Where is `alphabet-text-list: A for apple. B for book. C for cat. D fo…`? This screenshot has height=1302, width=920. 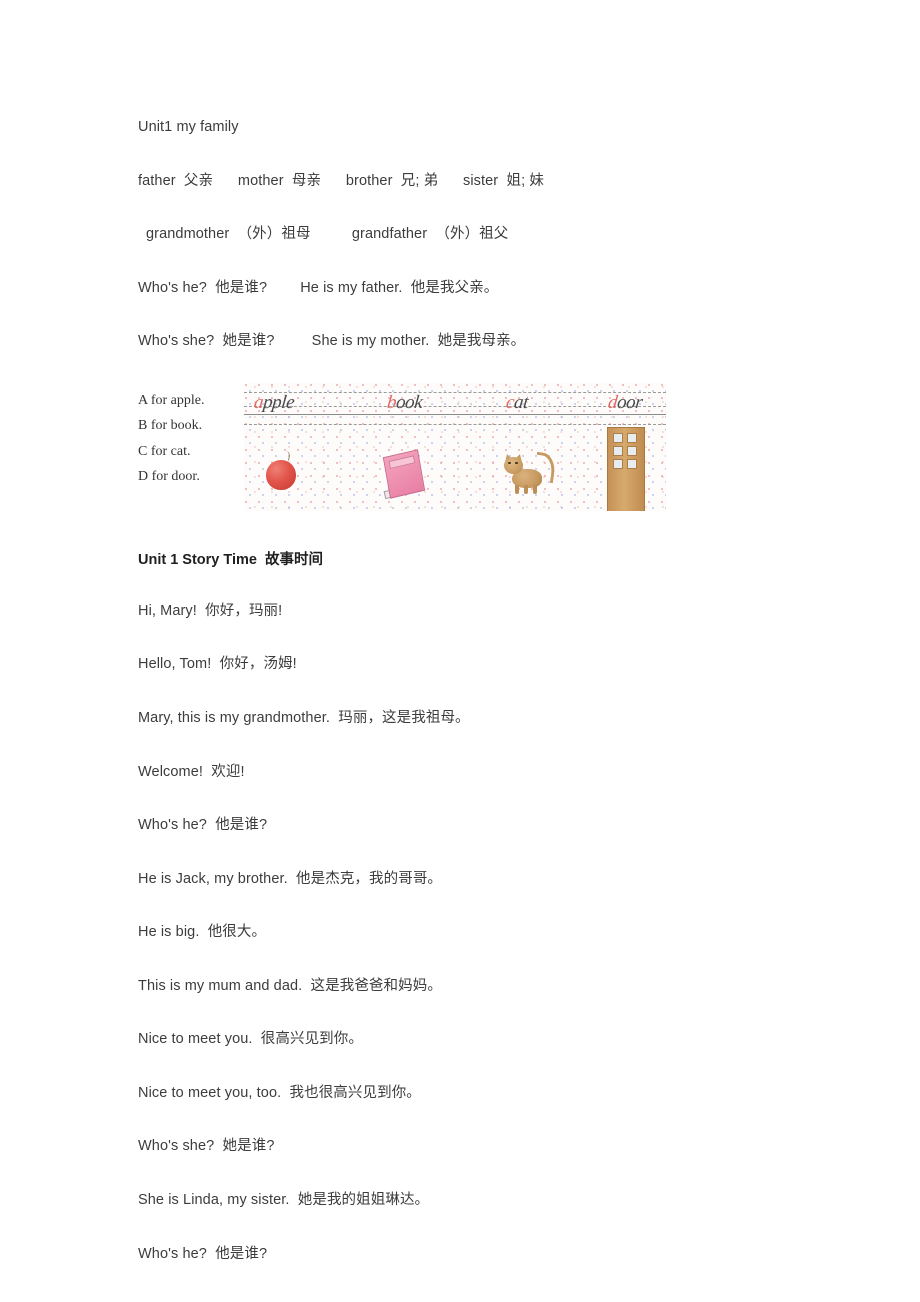 alphabet-text-list: A for apple. B for book. C for cat. D fo… is located at coordinates (193, 439).